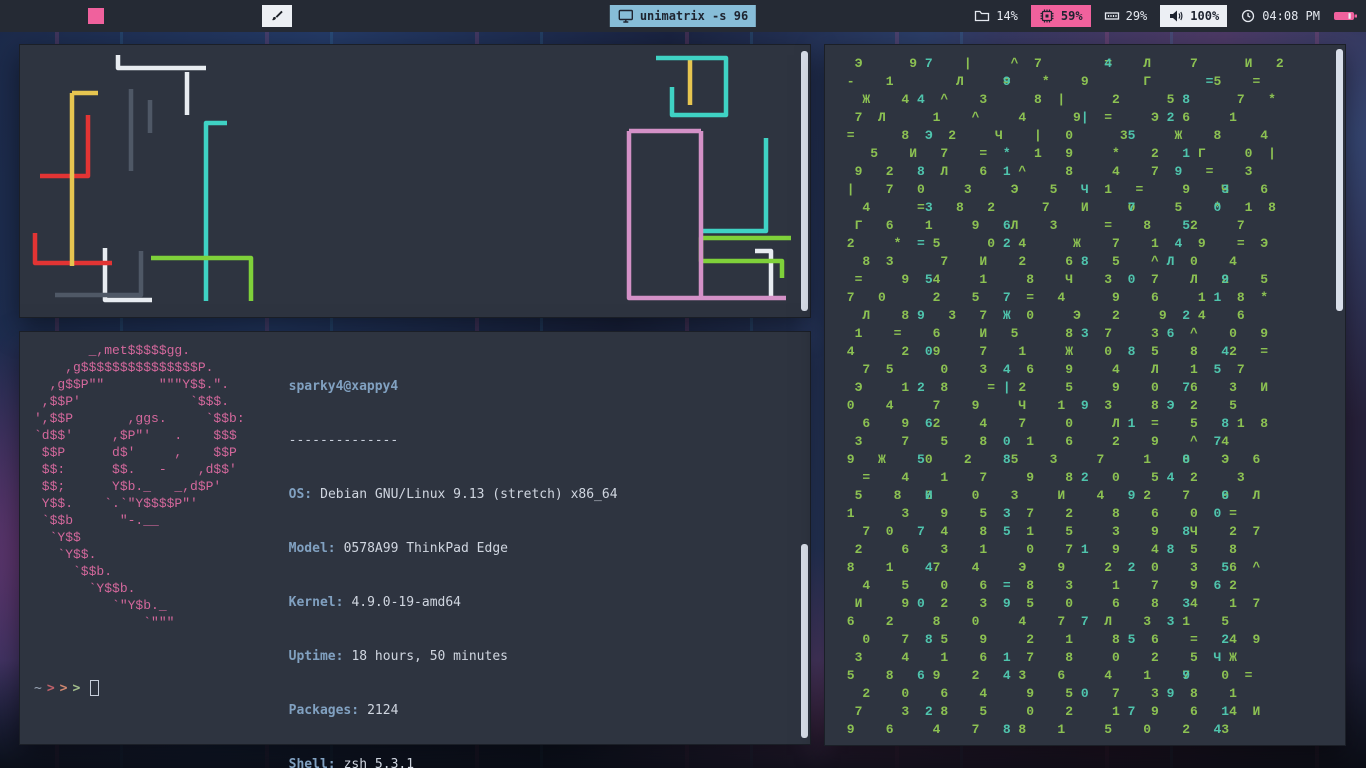 This screenshot has height=768, width=1366. I want to click on launcher-module, so click(277, 16).